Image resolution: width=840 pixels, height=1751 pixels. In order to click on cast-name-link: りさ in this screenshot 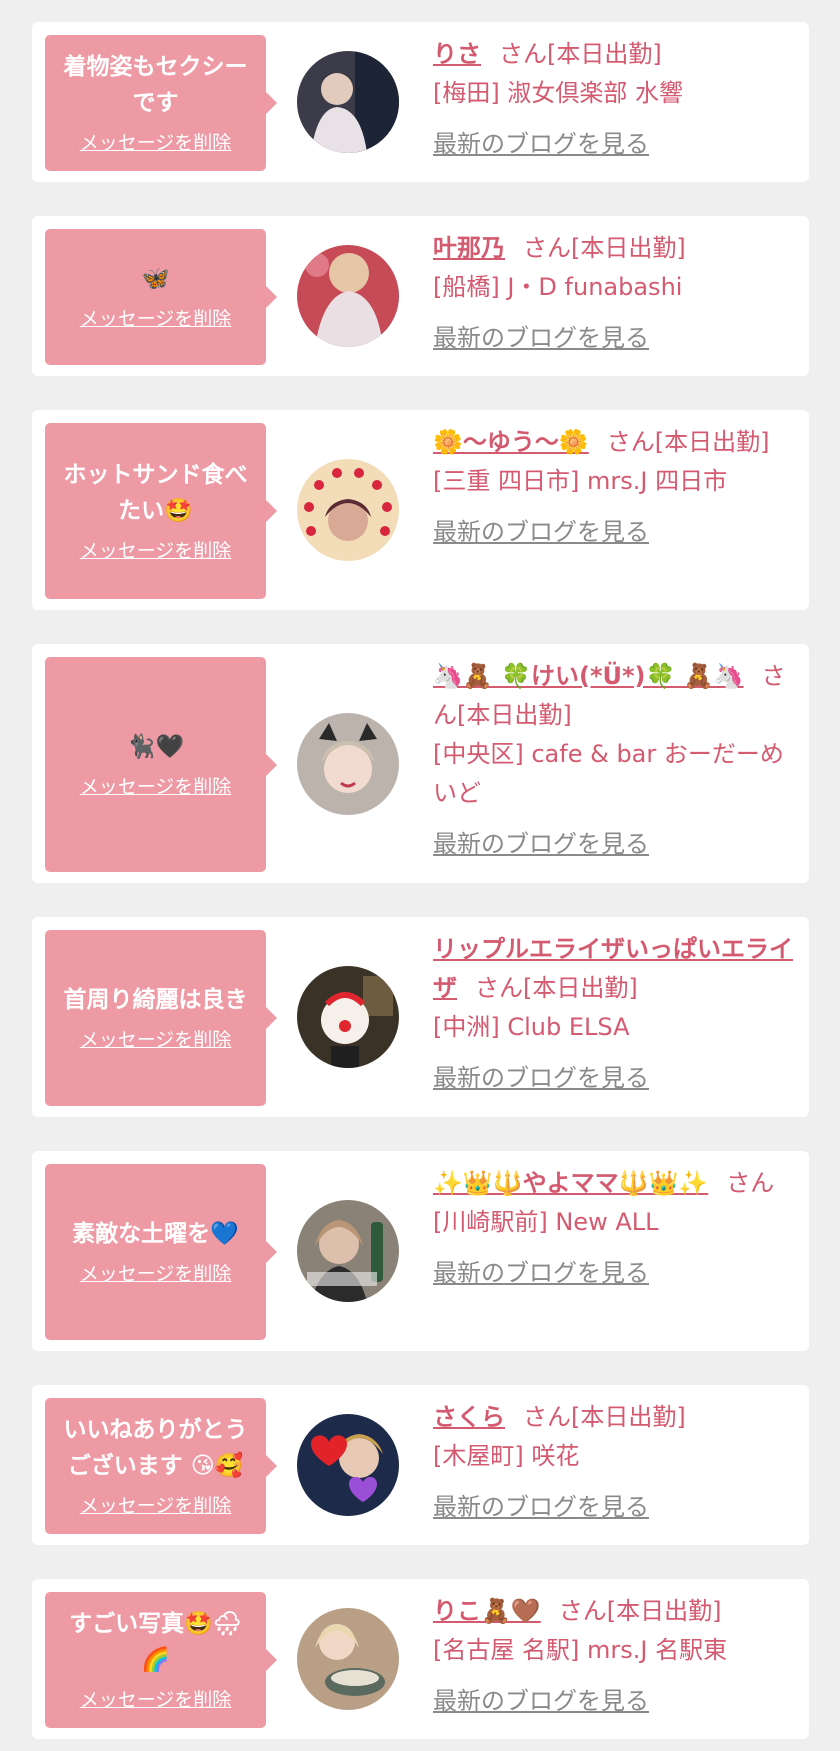, I will do `click(457, 54)`.